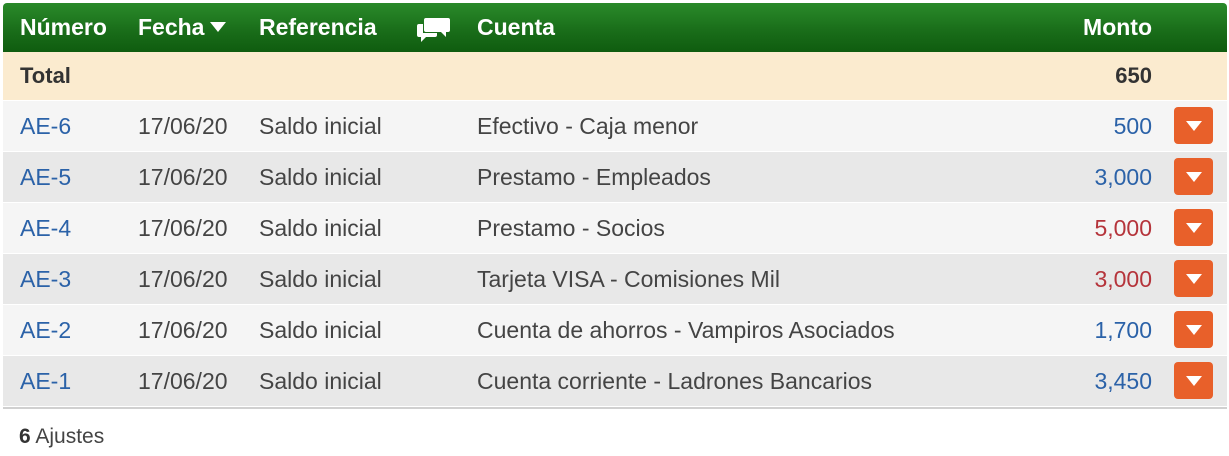 The image size is (1229, 456). What do you see at coordinates (45, 177) in the screenshot?
I see `row-number-link: AE-5` at bounding box center [45, 177].